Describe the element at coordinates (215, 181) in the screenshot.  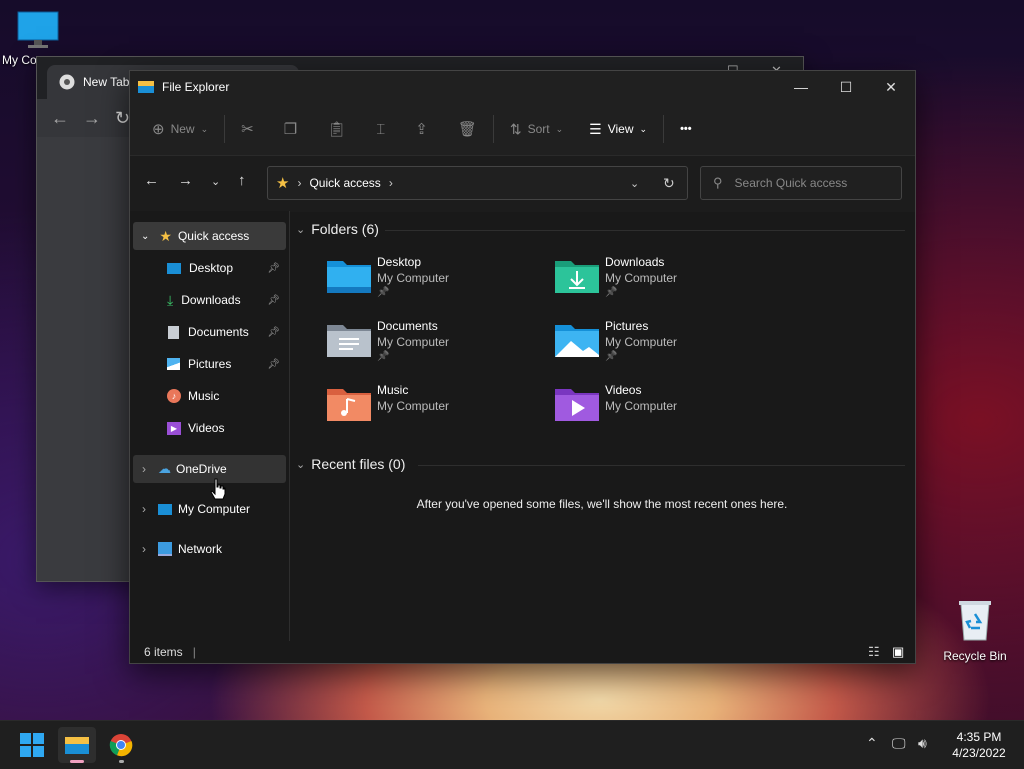
I see `recent-locations-chevron-icon: ⌄` at that location.